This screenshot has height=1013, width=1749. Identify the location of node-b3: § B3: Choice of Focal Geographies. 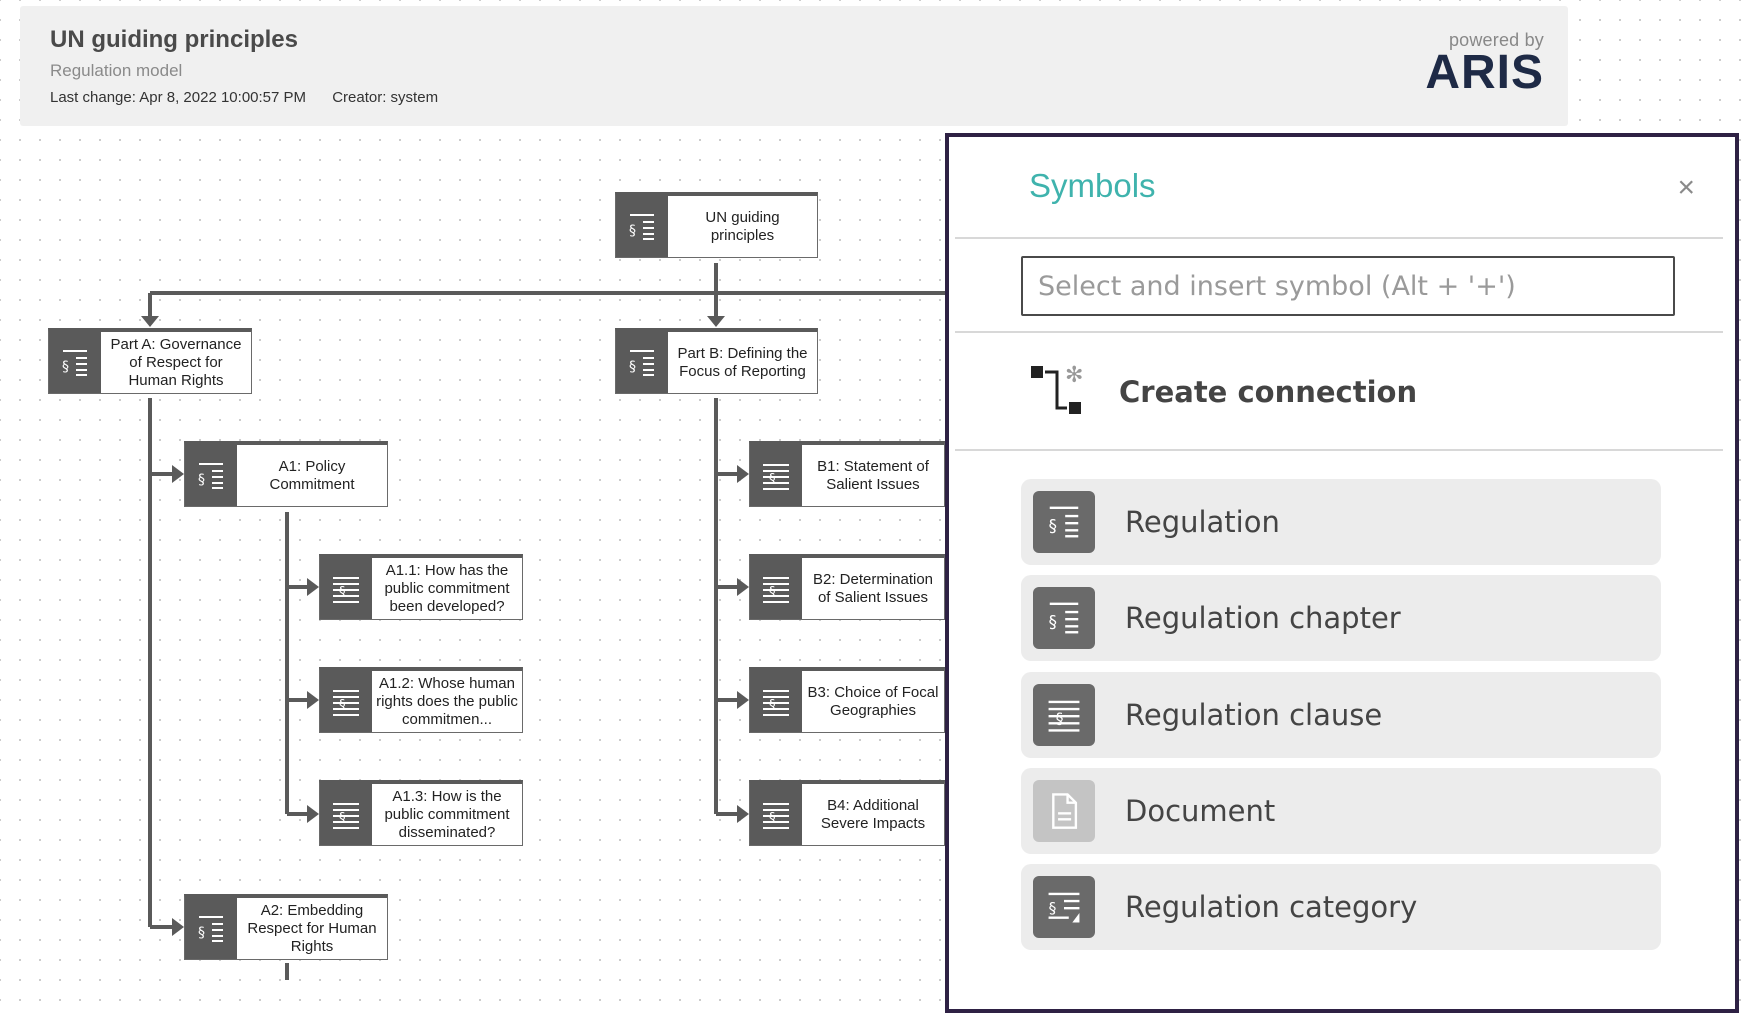
(847, 700).